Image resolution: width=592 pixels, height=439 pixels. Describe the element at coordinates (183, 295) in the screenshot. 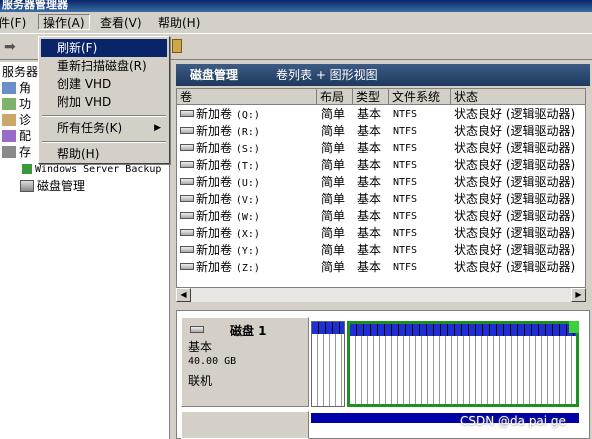

I see `scroll-left-icon: ◀` at that location.